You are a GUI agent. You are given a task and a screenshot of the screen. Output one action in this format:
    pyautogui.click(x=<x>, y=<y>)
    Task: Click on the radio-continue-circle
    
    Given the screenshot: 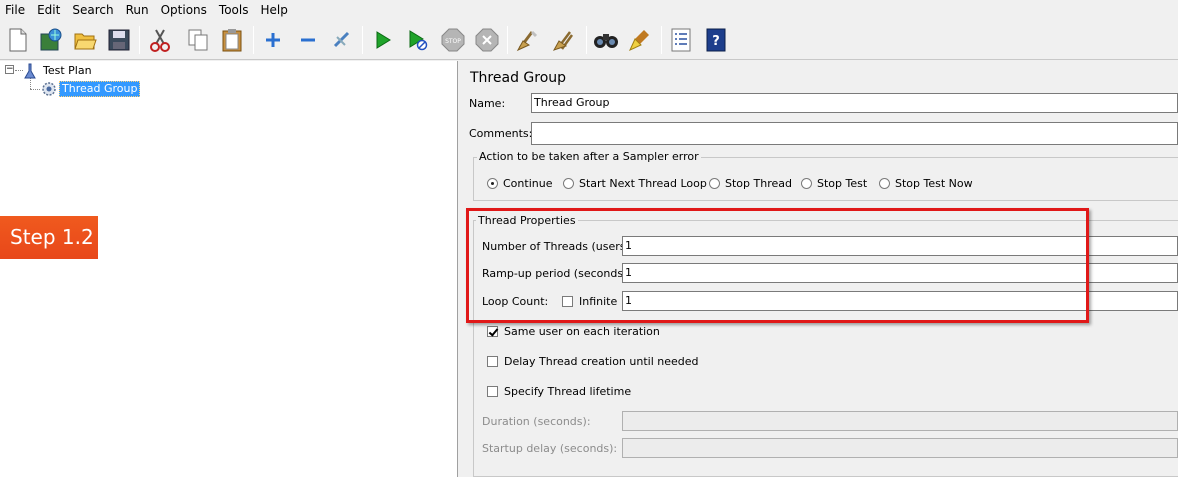 What is the action you would take?
    pyautogui.click(x=492, y=183)
    